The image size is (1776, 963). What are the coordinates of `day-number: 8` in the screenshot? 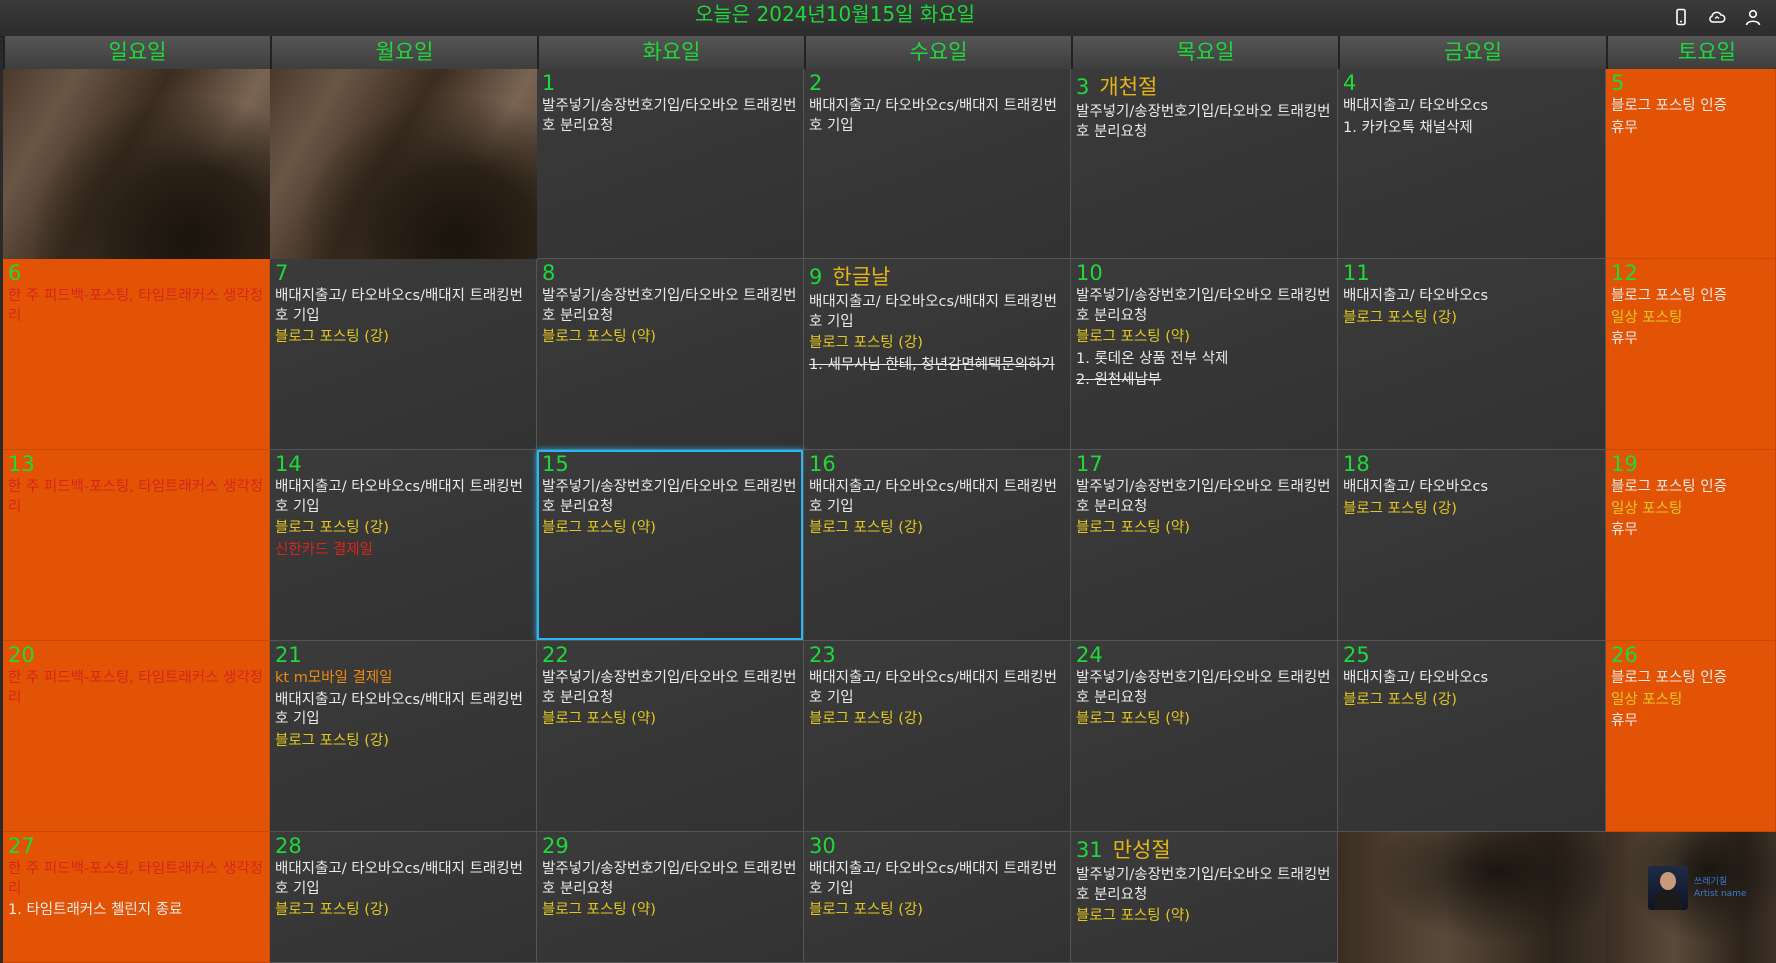 It's located at (549, 273).